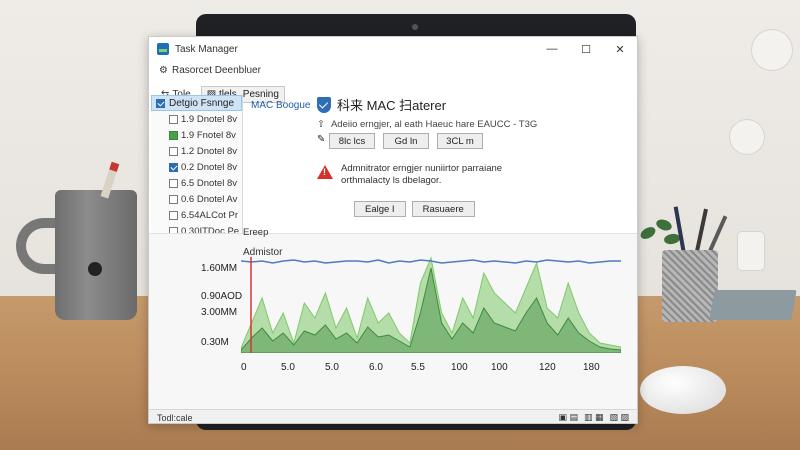  I want to click on status-icon: ▣ ▤, so click(568, 417).